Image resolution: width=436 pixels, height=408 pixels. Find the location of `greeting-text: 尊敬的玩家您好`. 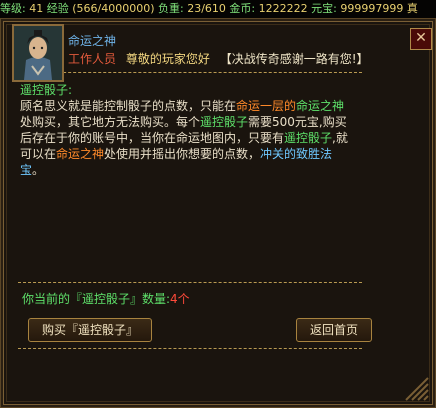

greeting-text: 尊敬的玩家您好 is located at coordinates (167, 59).